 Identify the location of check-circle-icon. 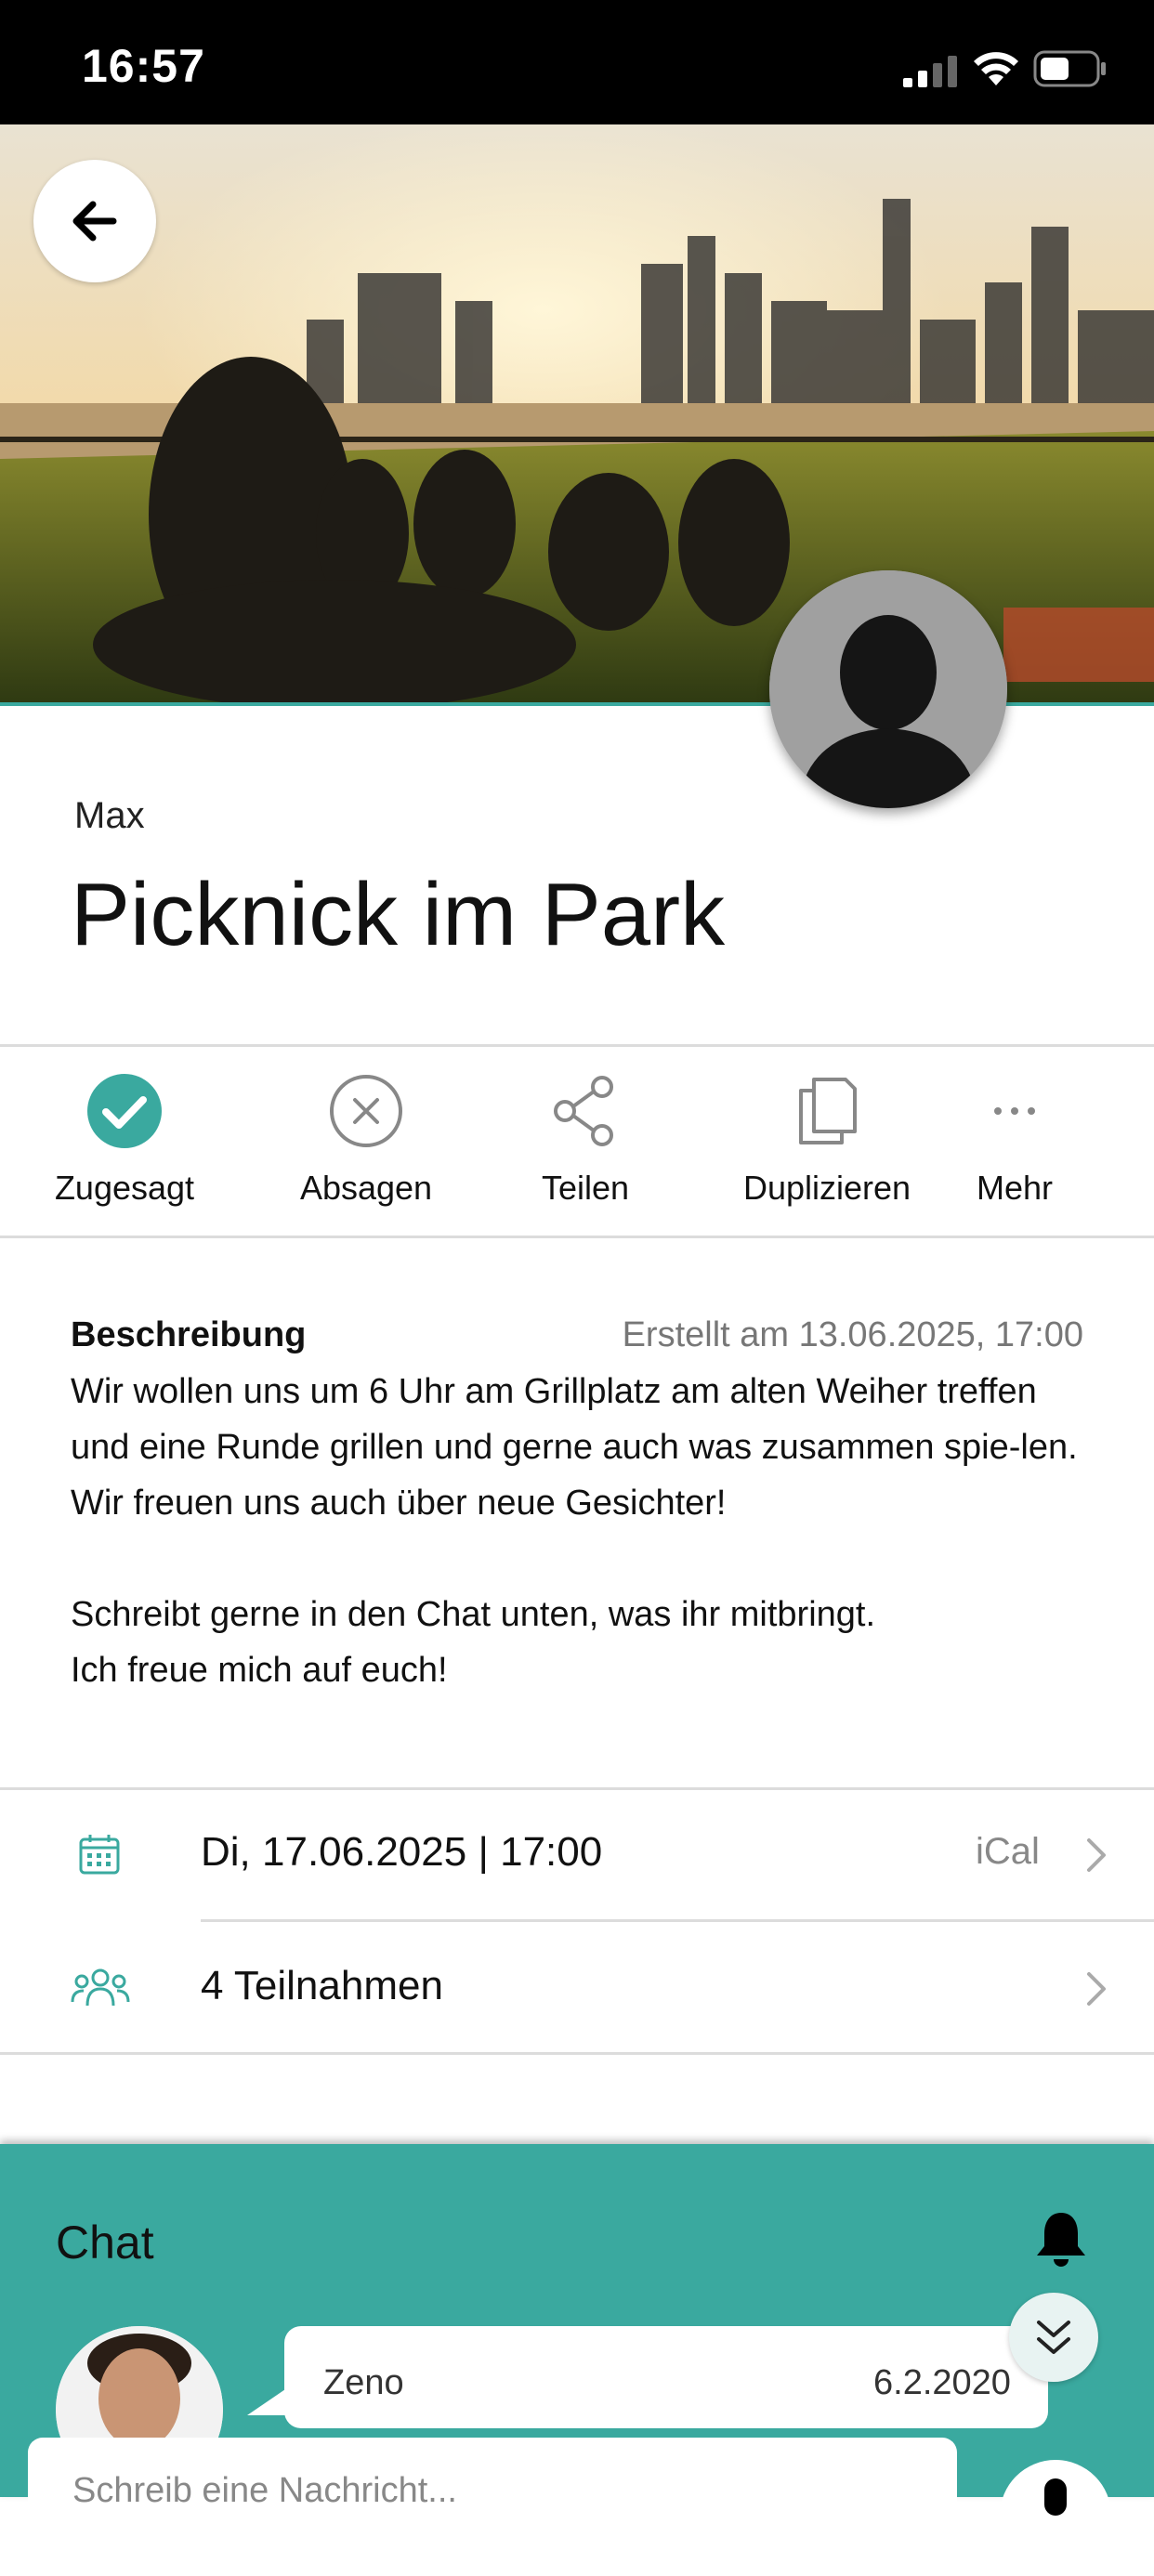
(125, 1111).